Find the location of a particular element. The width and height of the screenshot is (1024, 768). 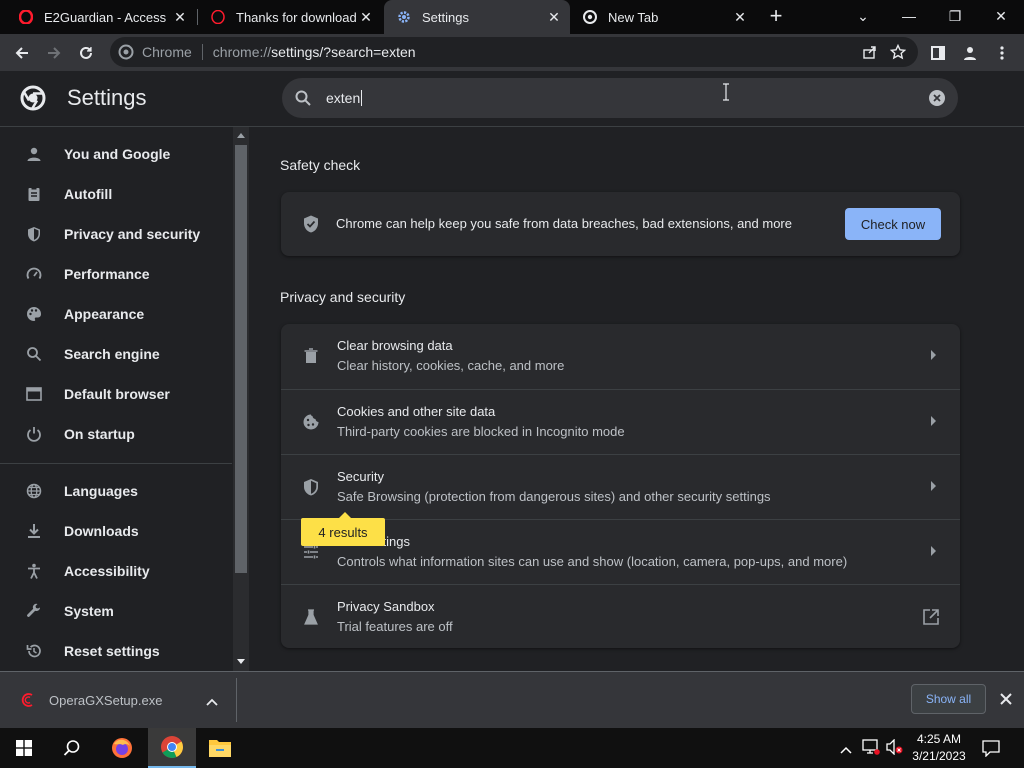

settings-search-box: exten is located at coordinates (620, 98).